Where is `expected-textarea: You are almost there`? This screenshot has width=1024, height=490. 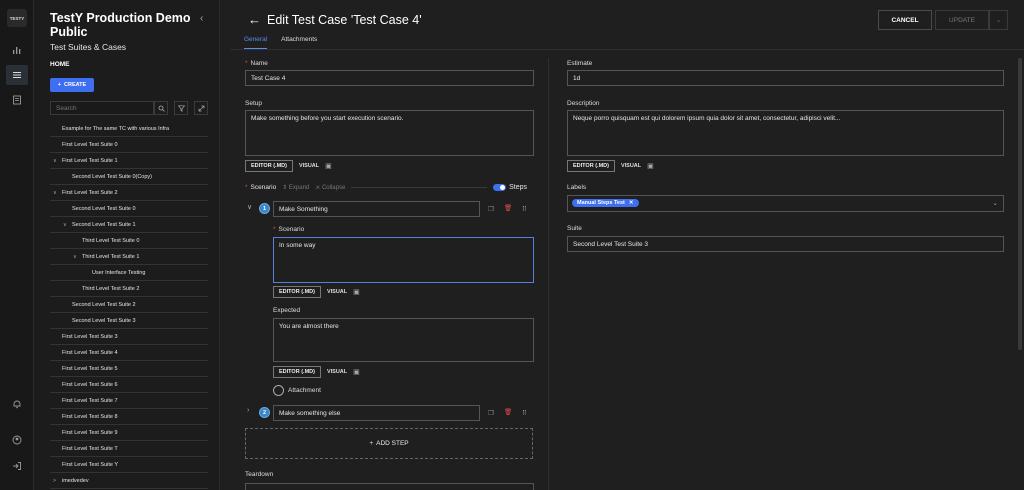
expected-textarea: You are almost there is located at coordinates (403, 340).